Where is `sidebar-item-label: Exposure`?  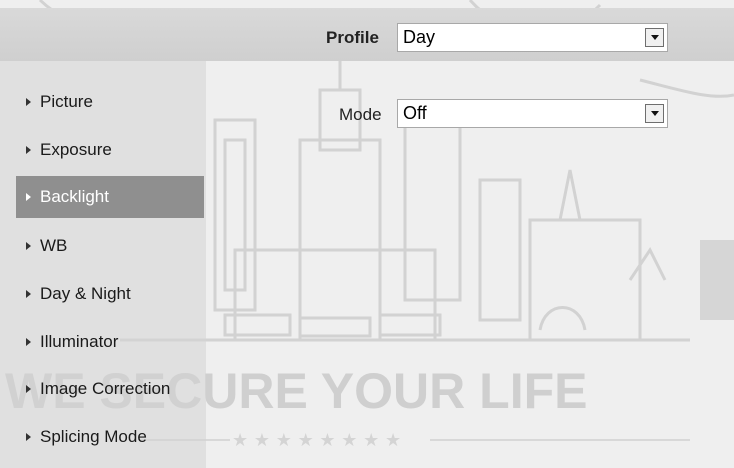
sidebar-item-label: Exposure is located at coordinates (76, 149).